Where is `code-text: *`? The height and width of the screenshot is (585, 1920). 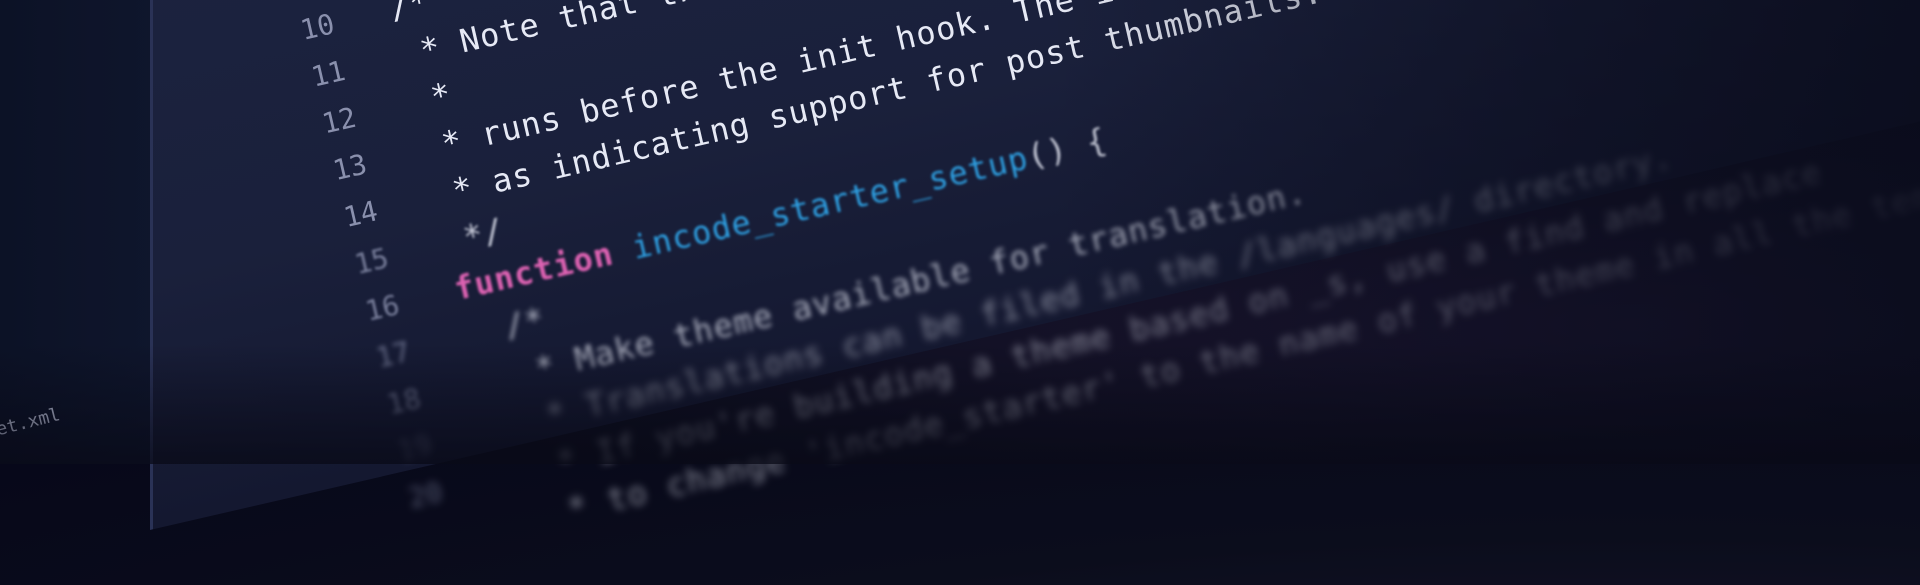
code-text: * is located at coordinates (431, 98).